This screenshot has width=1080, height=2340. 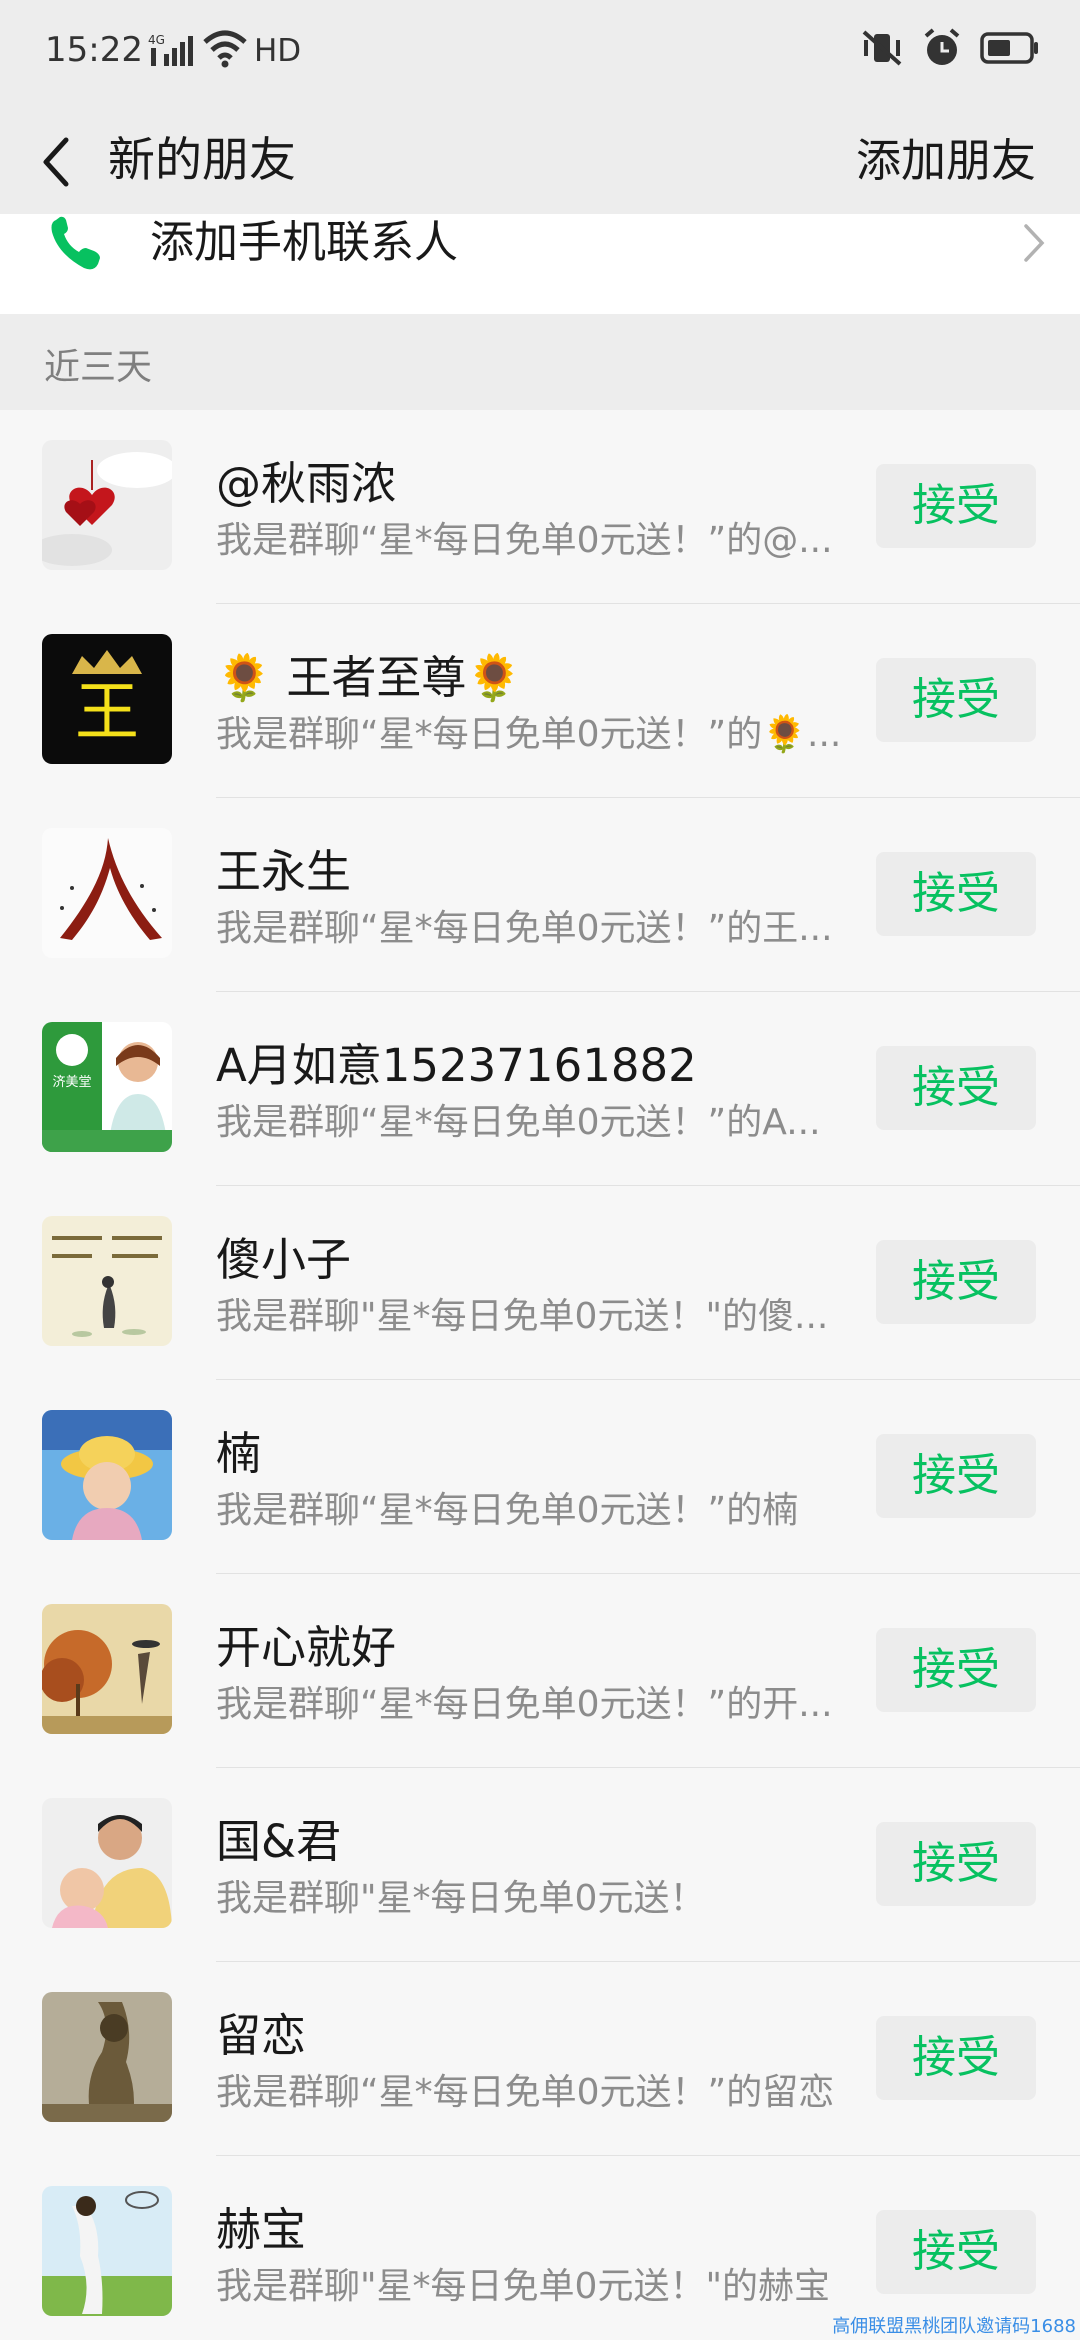 I want to click on chevron-right-icon, so click(x=1034, y=243).